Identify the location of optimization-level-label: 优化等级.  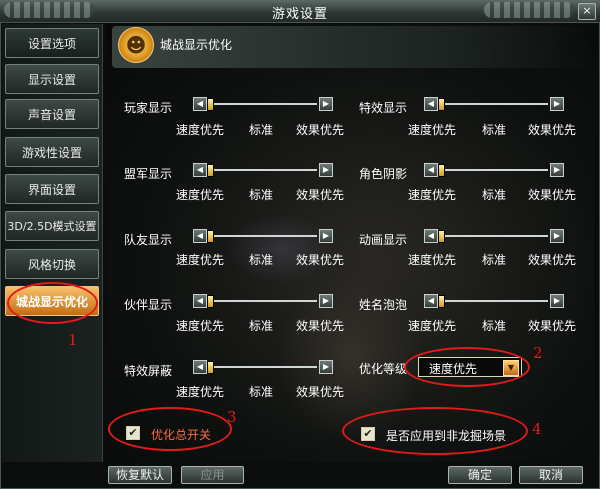
(383, 369).